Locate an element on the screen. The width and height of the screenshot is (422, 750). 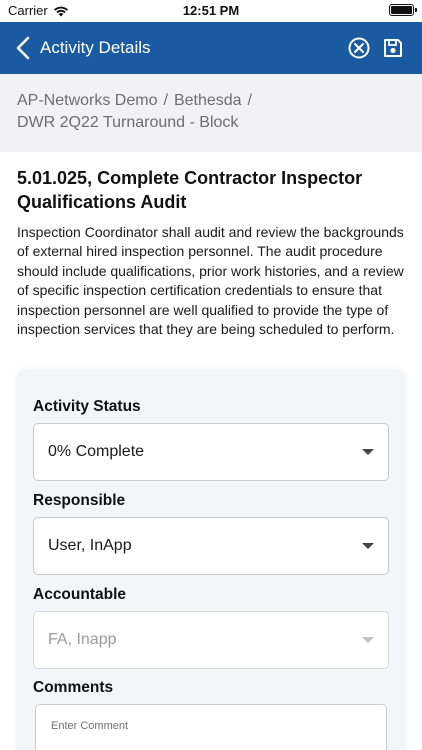
nav-bar: Activity Details is located at coordinates (211, 48).